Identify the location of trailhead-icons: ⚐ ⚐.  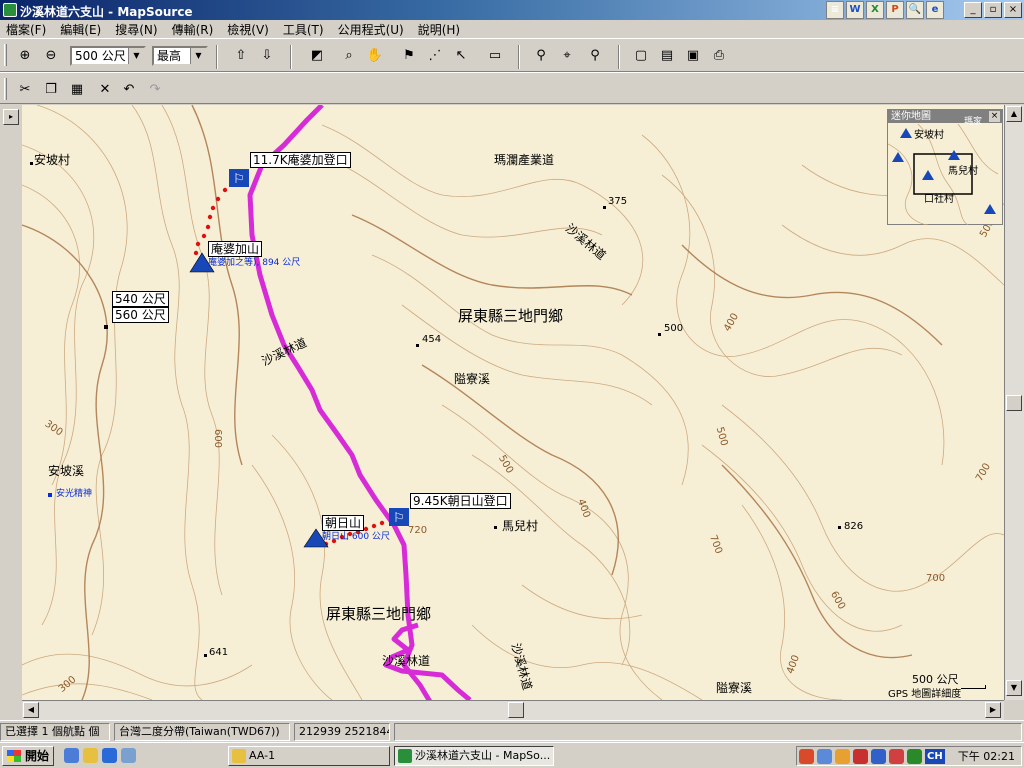
(319, 347).